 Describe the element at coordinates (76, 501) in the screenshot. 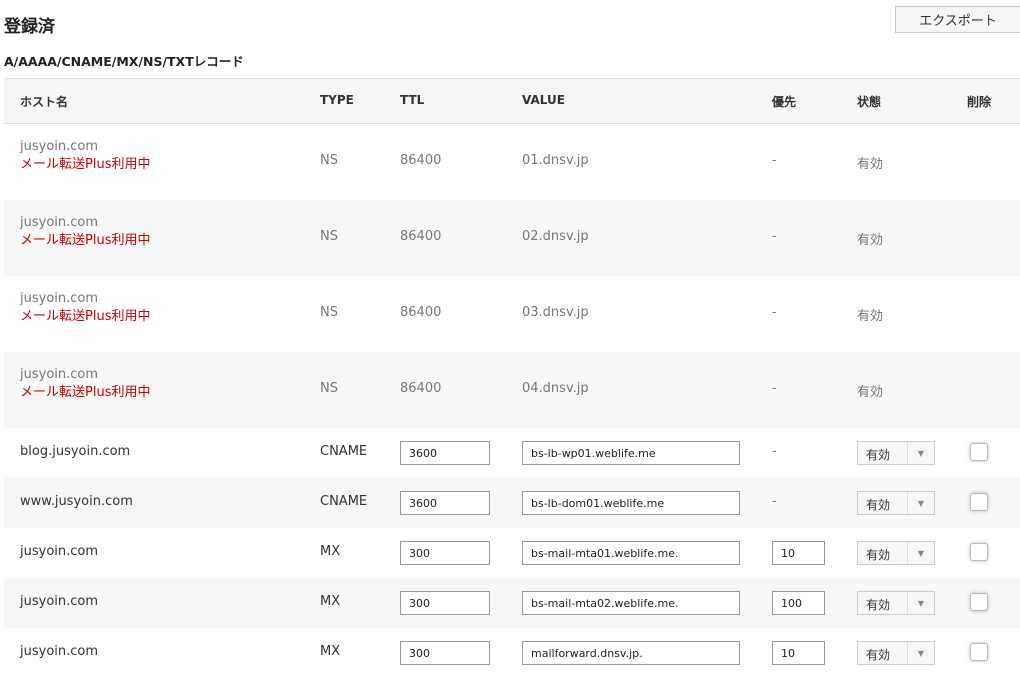

I see `host-cell: www.jusyoin.com` at that location.